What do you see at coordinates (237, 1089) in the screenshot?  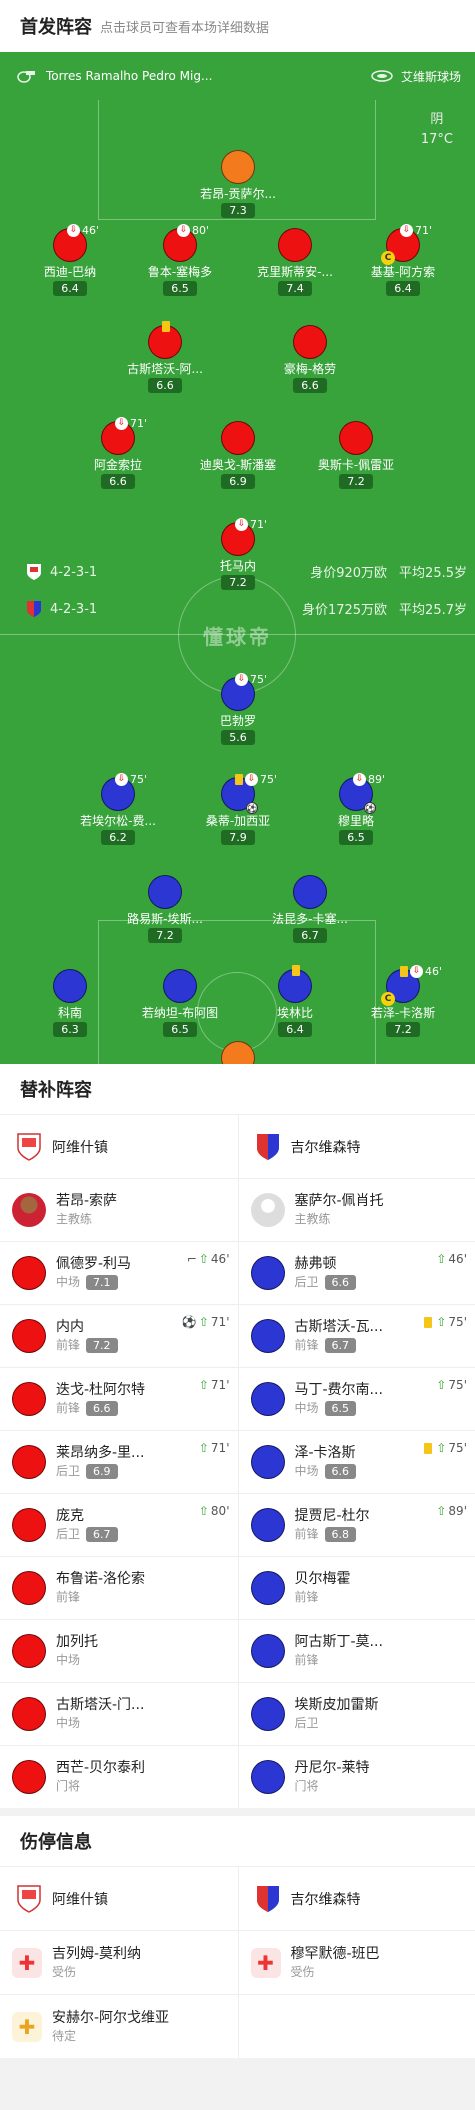 I see `subs-header: 替补阵容` at bounding box center [237, 1089].